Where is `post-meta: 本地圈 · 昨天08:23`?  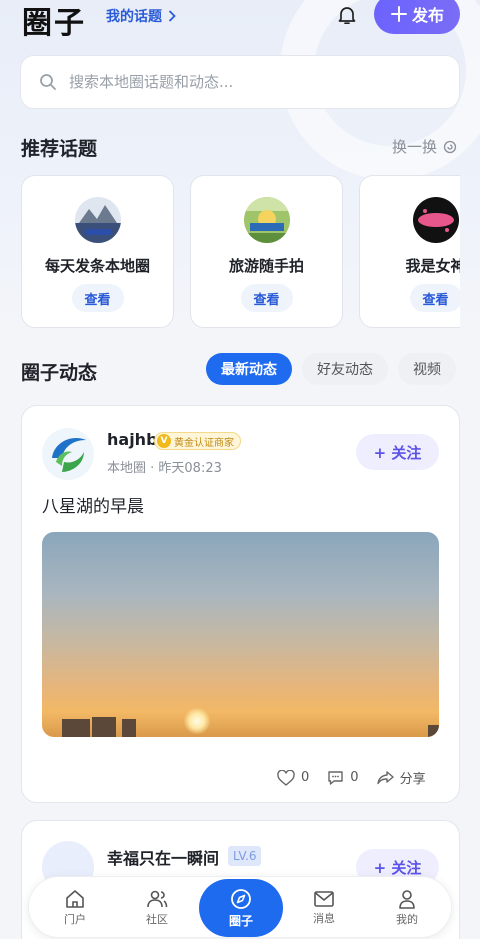 post-meta: 本地圈 · 昨天08:23 is located at coordinates (164, 468).